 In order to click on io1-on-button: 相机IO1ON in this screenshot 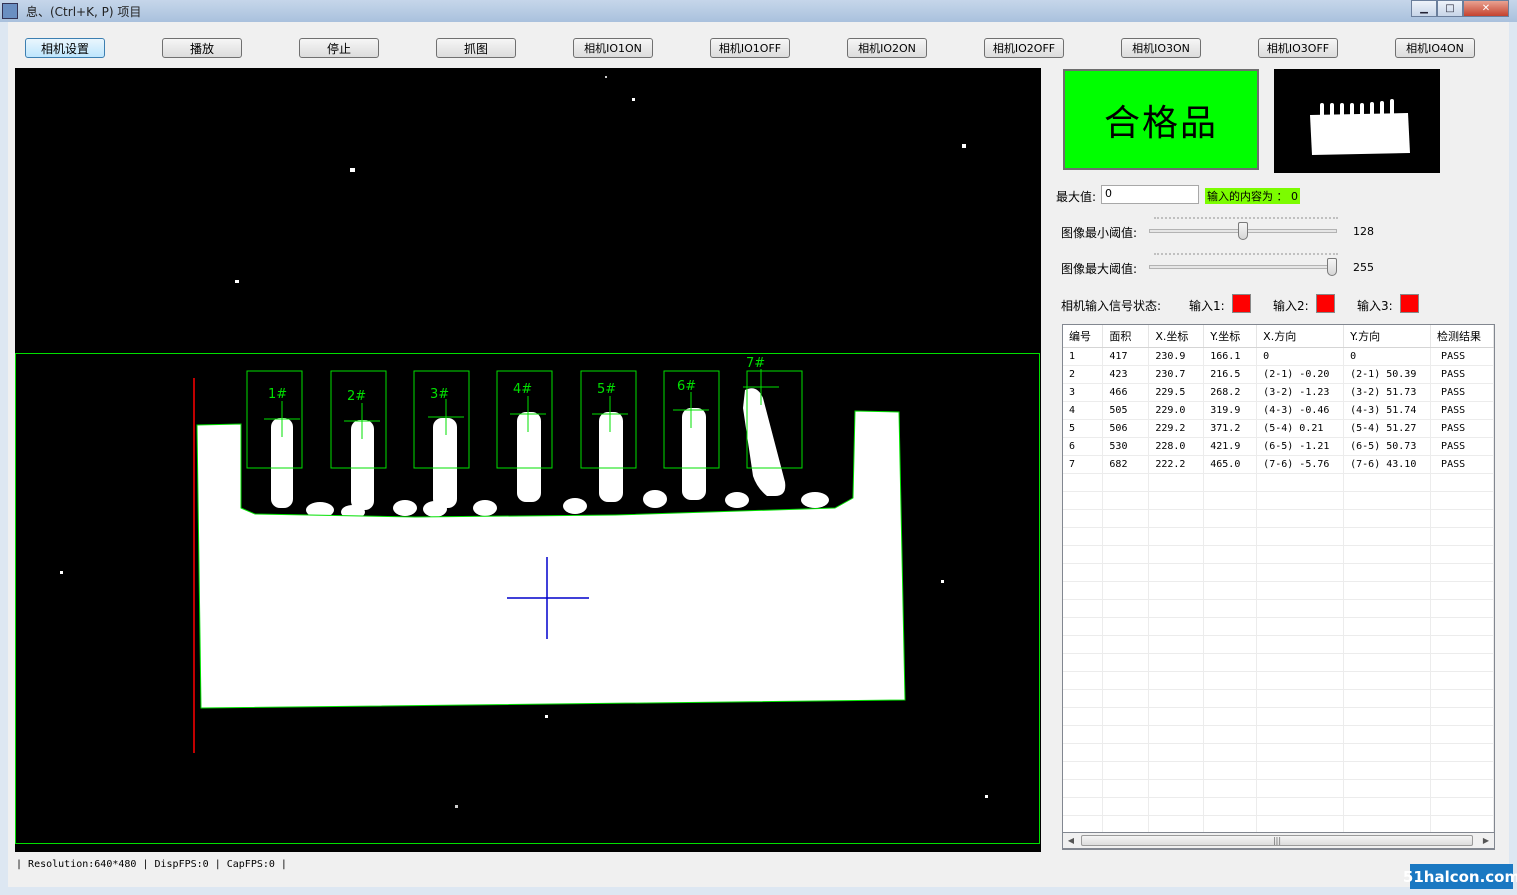, I will do `click(613, 48)`.